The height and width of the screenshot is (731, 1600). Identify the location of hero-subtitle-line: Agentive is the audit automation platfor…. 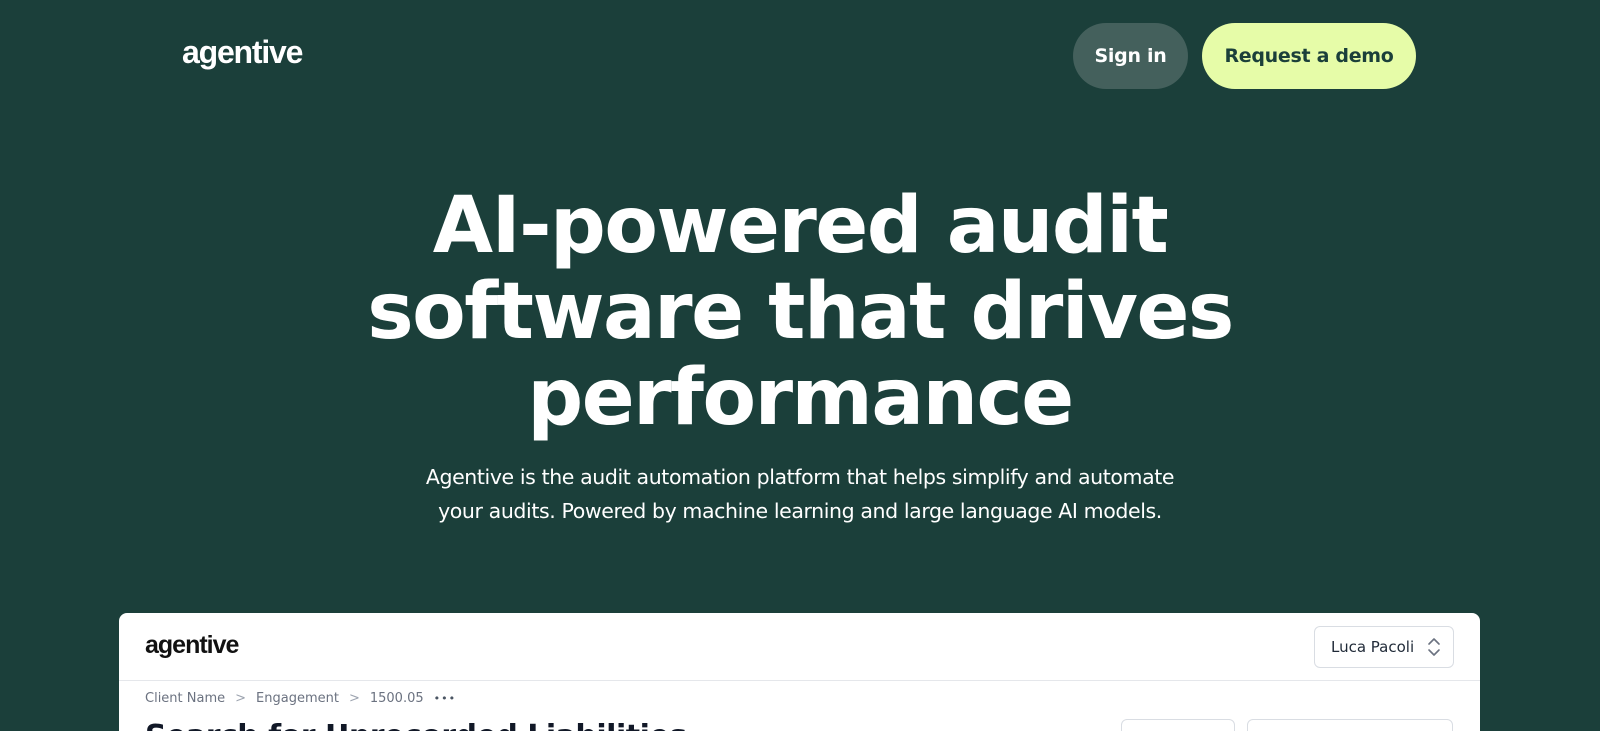
(800, 477).